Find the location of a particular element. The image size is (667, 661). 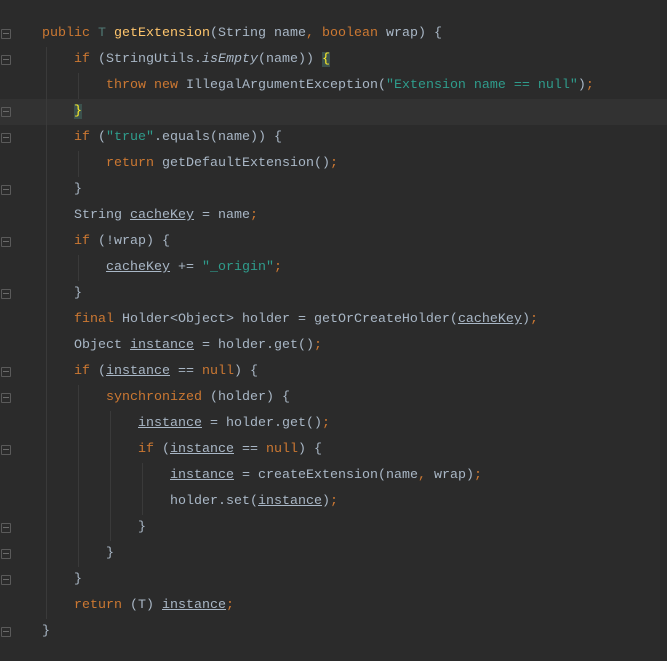

code-token: , is located at coordinates (313, 33).